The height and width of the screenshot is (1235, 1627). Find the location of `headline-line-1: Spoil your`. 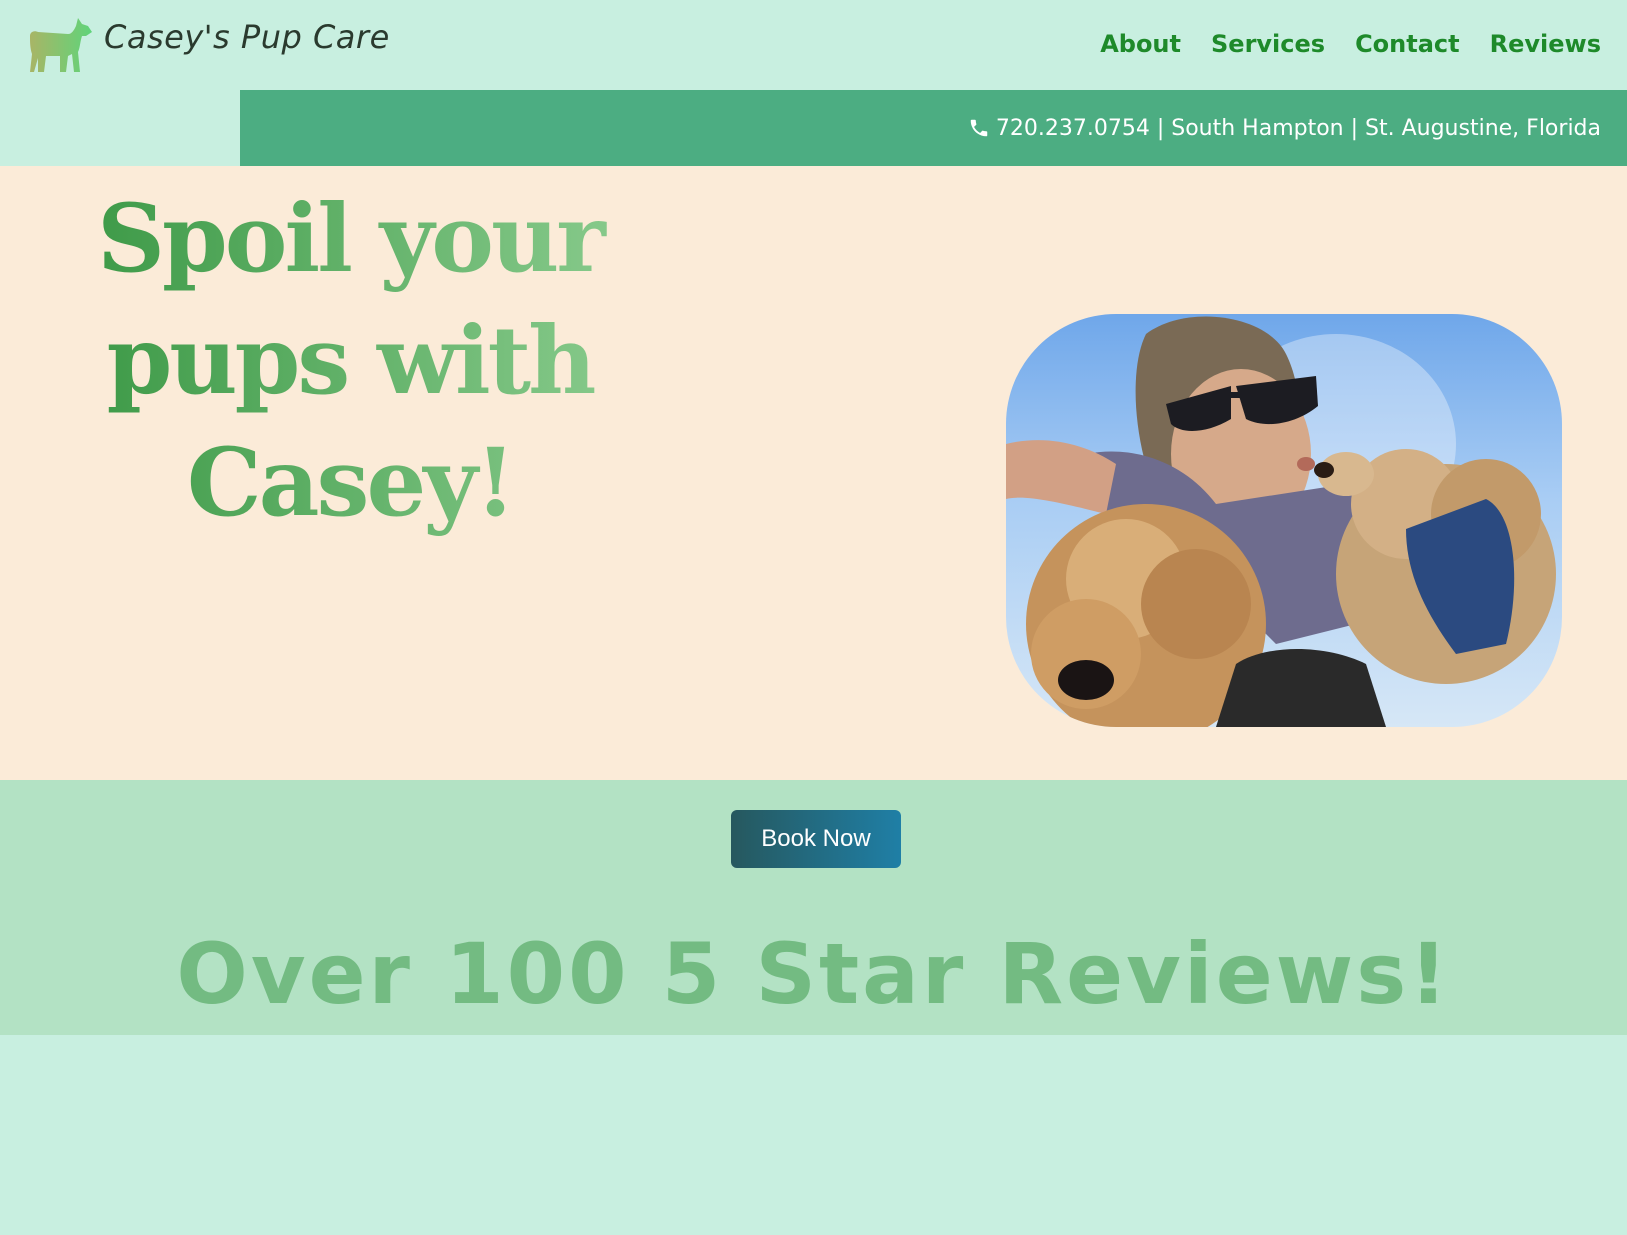

headline-line-1: Spoil your is located at coordinates (350, 239).